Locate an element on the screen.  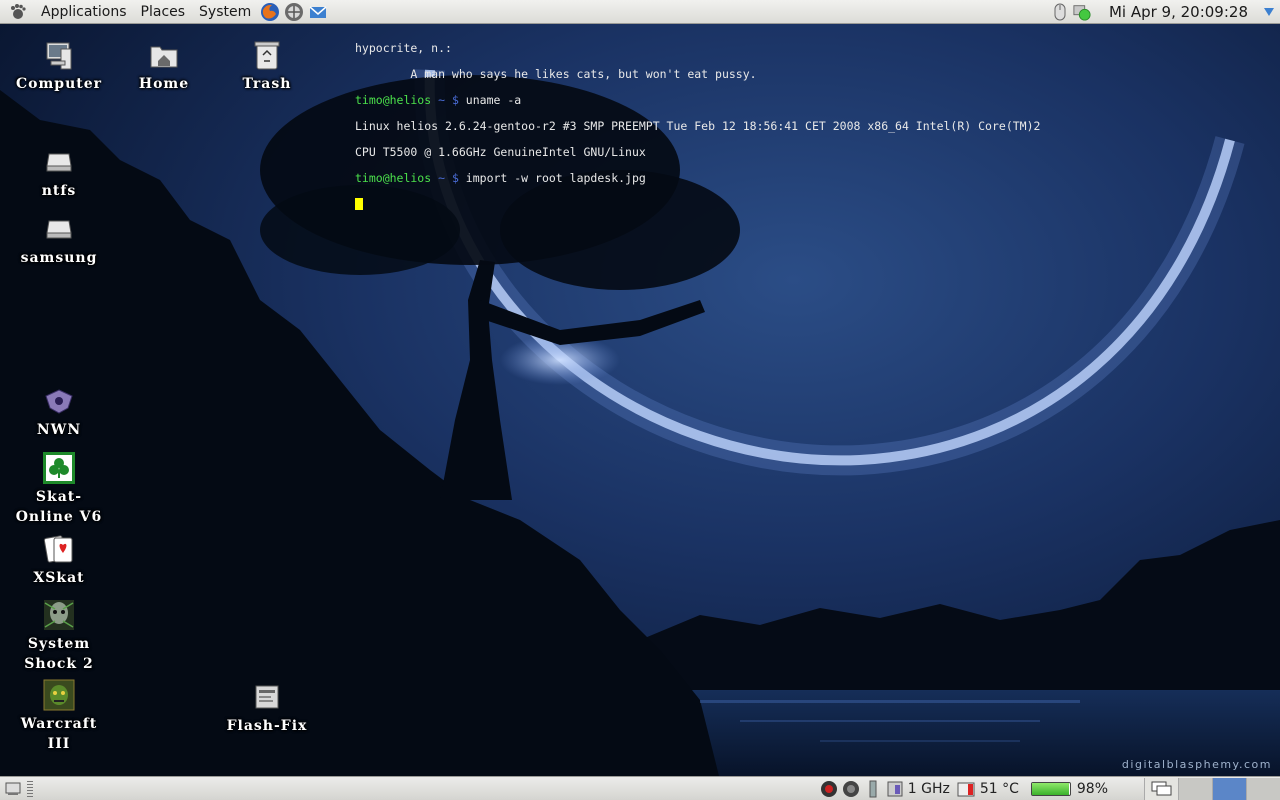
home-desktop-icon: Home is located at coordinates (164, 66).